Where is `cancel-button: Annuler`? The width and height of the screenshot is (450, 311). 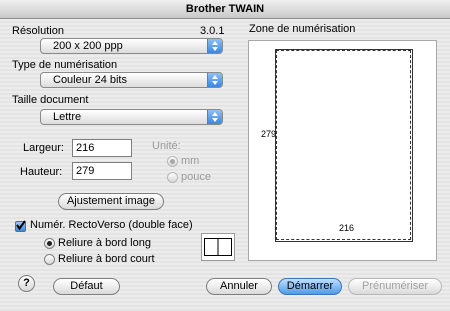 cancel-button: Annuler is located at coordinates (239, 286).